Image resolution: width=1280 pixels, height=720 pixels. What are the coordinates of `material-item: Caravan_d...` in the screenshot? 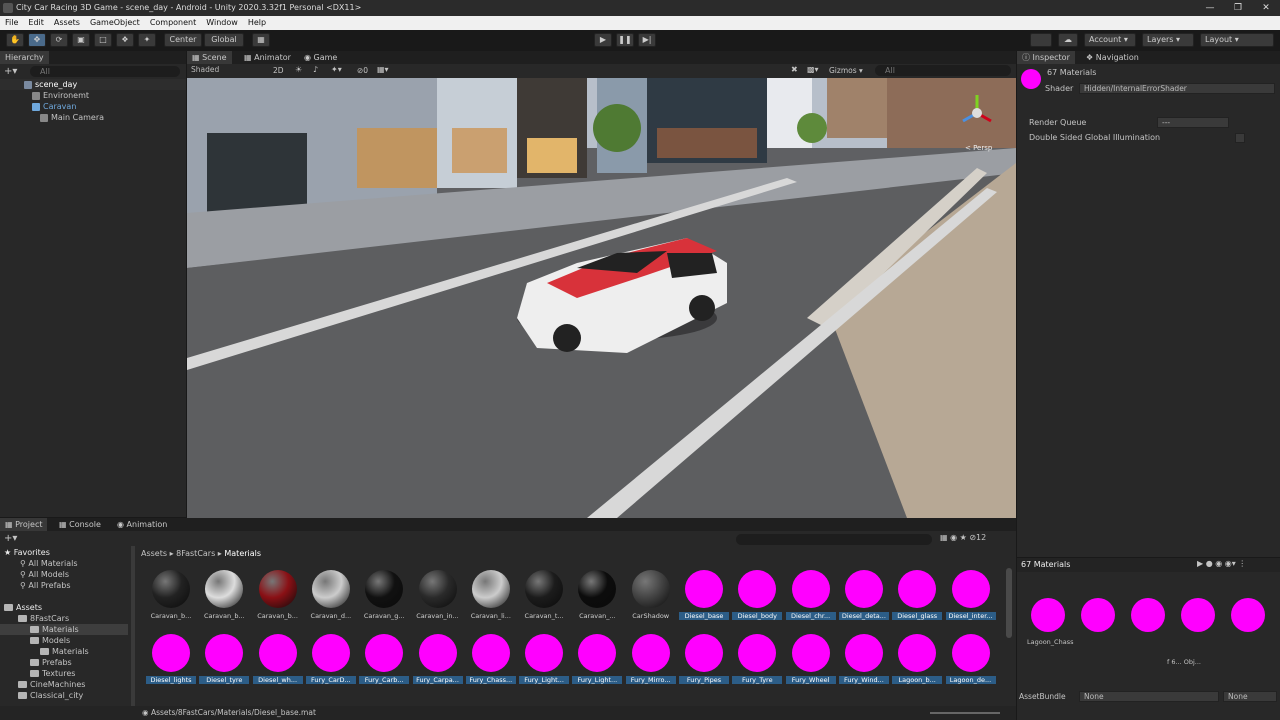 It's located at (331, 599).